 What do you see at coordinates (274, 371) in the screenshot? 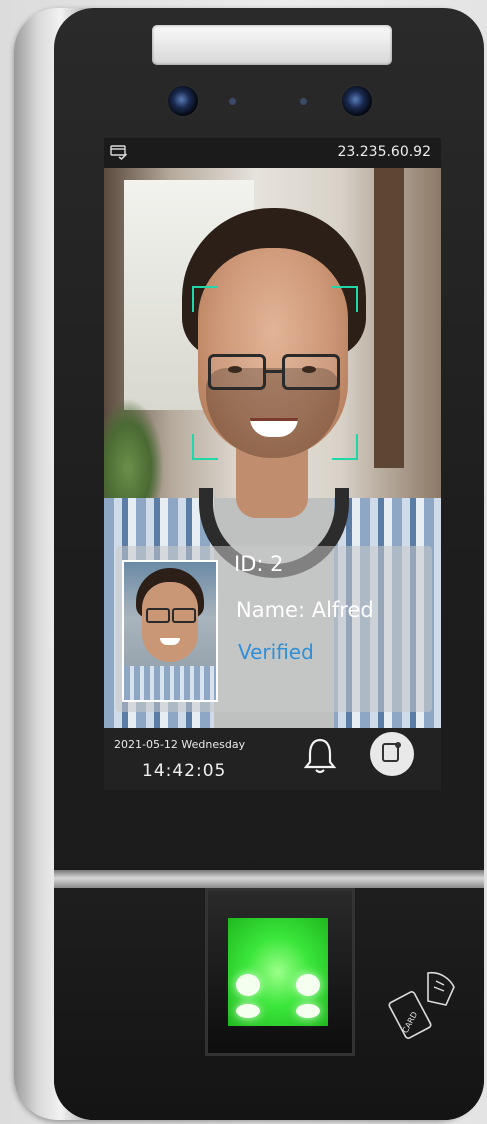
I see `glasses-bridge` at bounding box center [274, 371].